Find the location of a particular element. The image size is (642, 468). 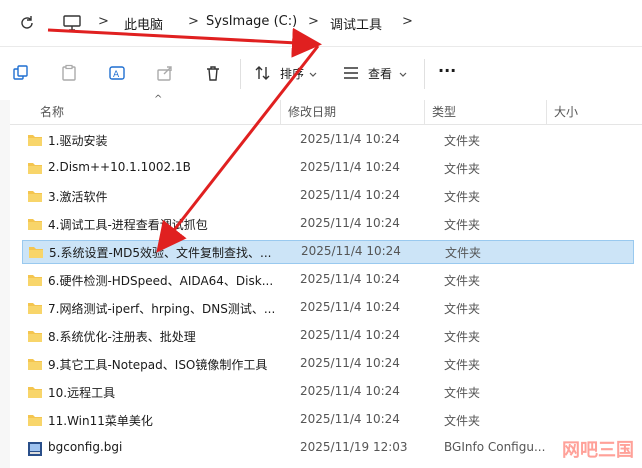

column-header-type: 类型 is located at coordinates (444, 111).